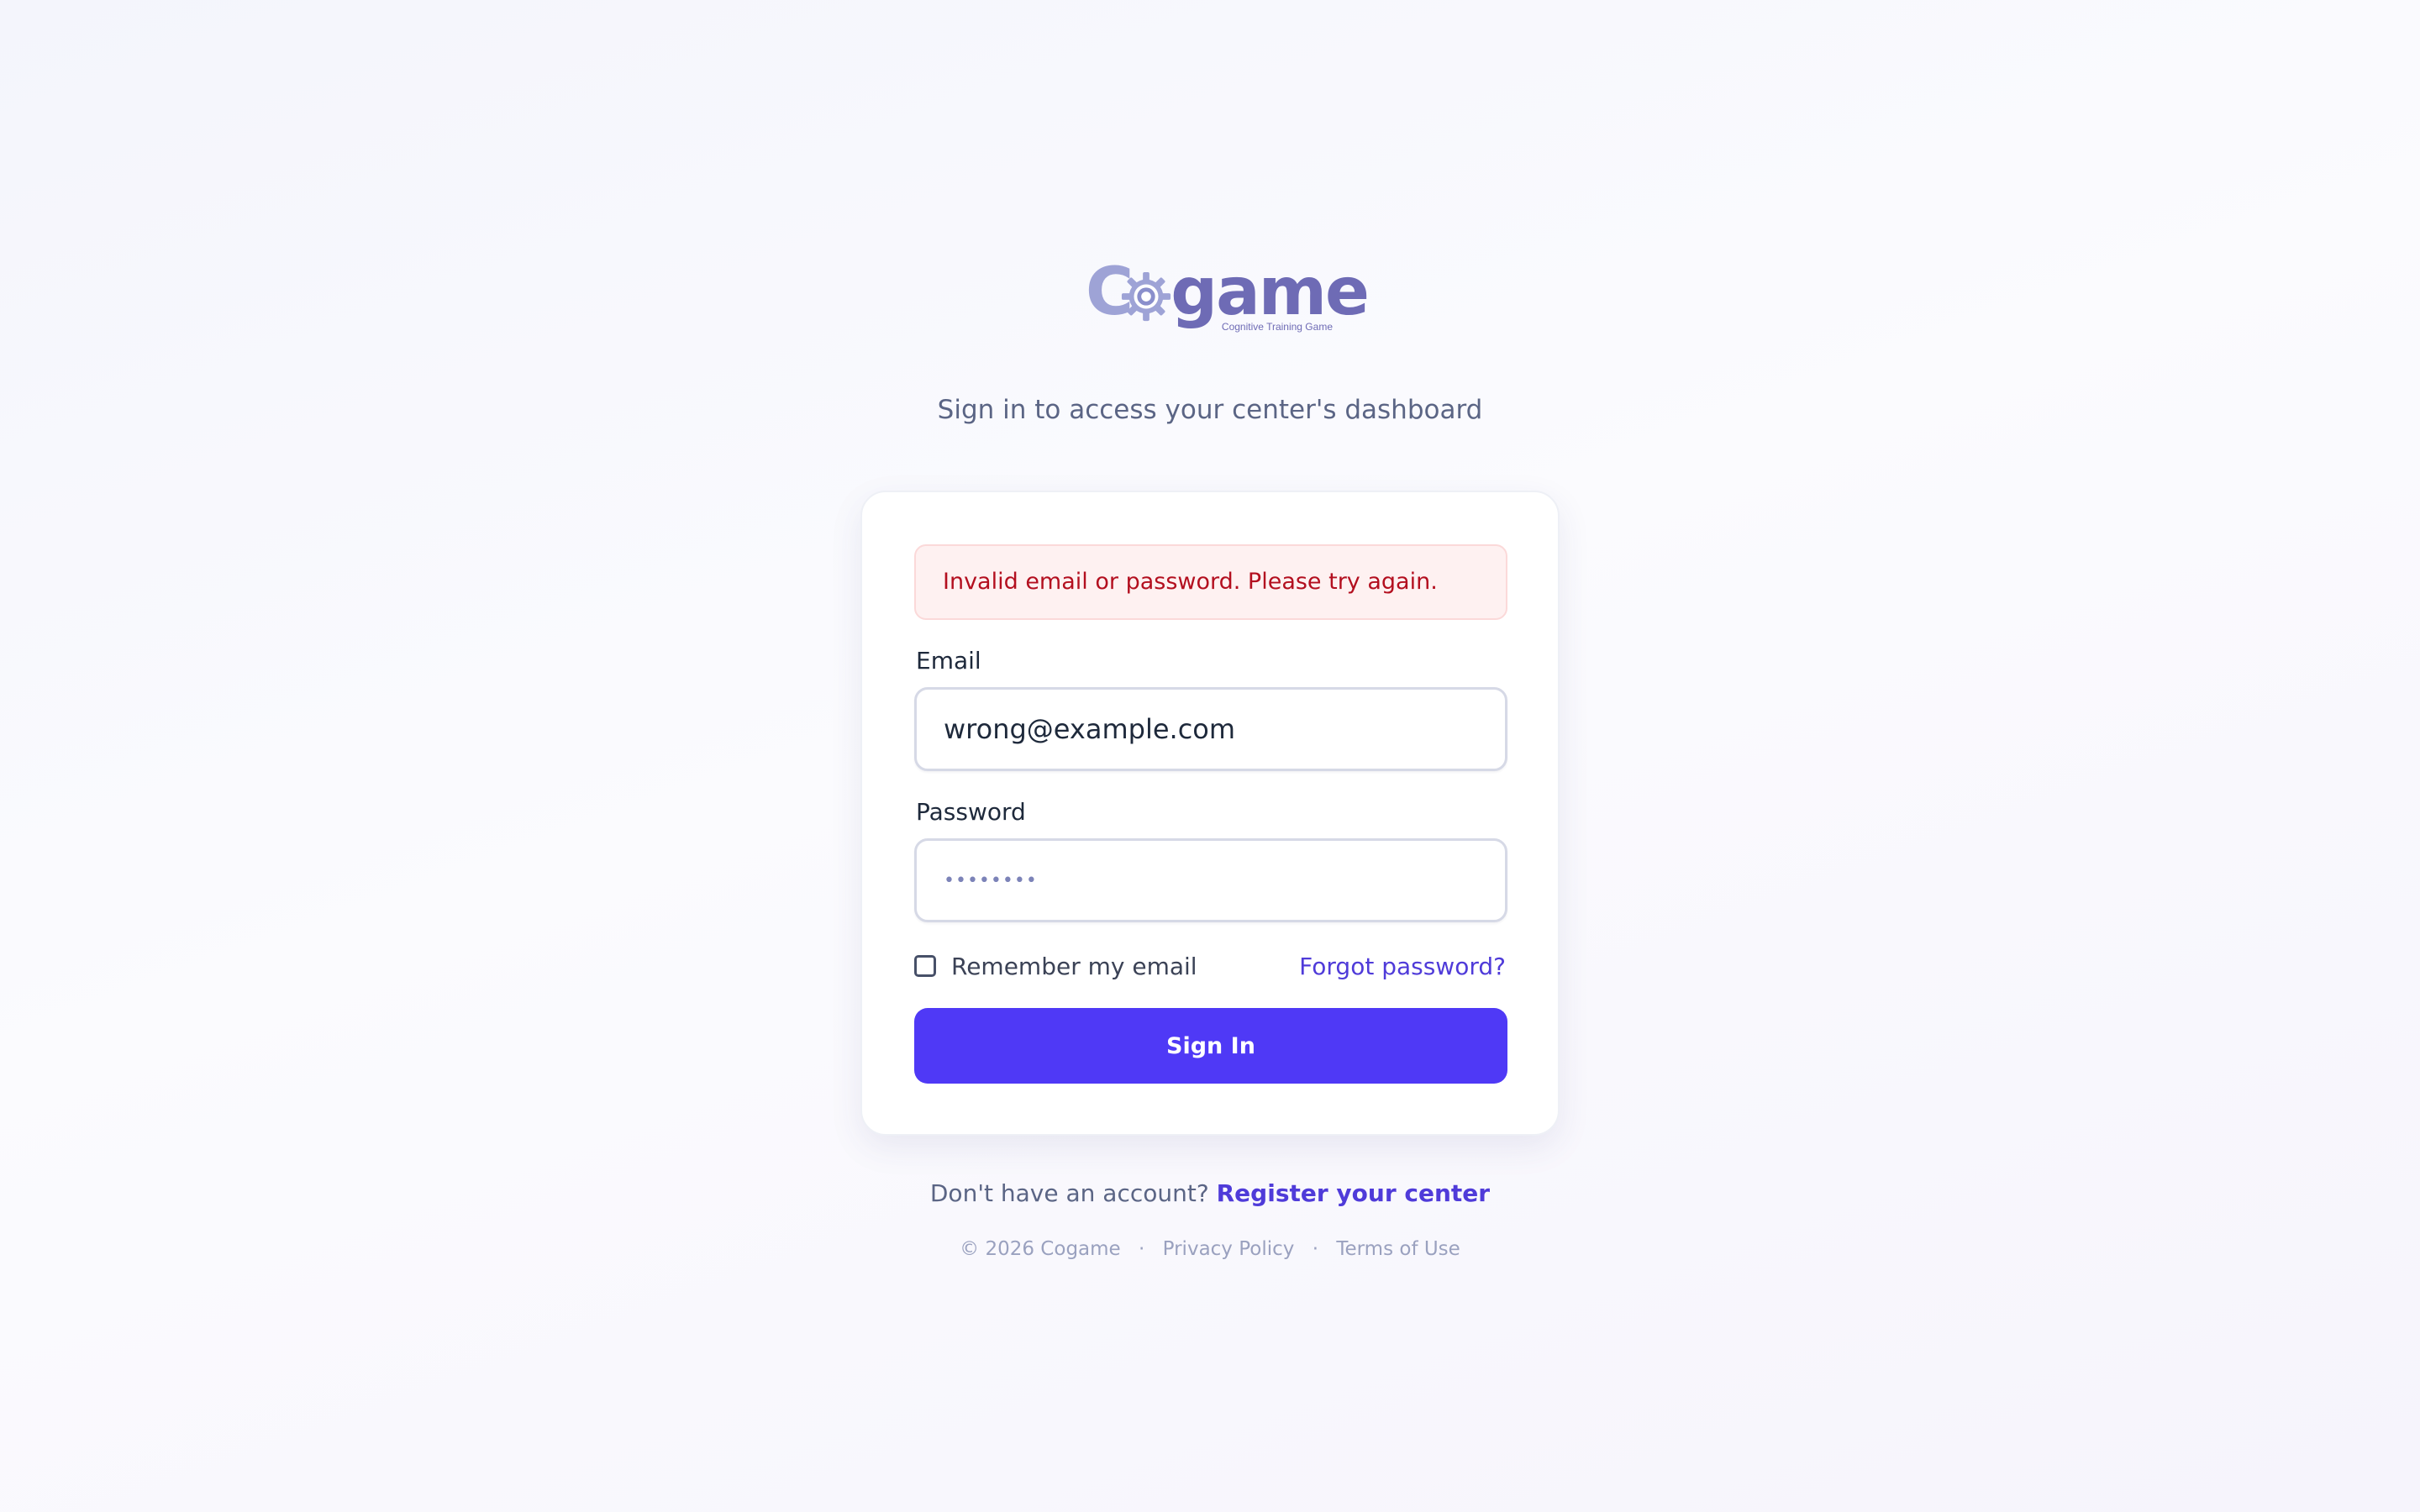 The width and height of the screenshot is (2420, 1512). I want to click on privacy-policy-link: Privacy Policy, so click(1229, 1249).